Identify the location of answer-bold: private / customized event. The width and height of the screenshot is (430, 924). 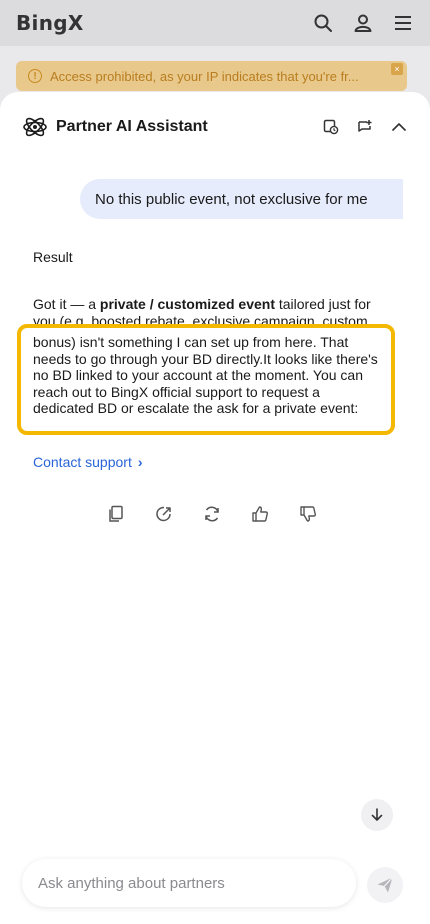
(187, 304).